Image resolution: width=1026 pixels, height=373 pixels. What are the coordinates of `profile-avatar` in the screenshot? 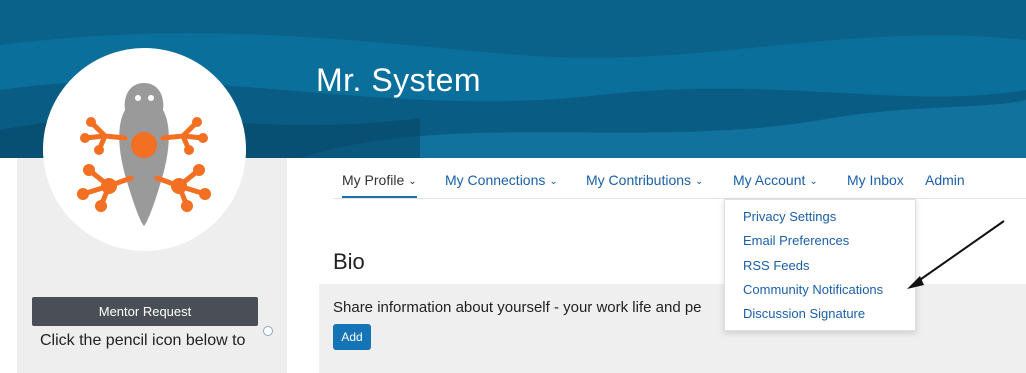 It's located at (144, 149).